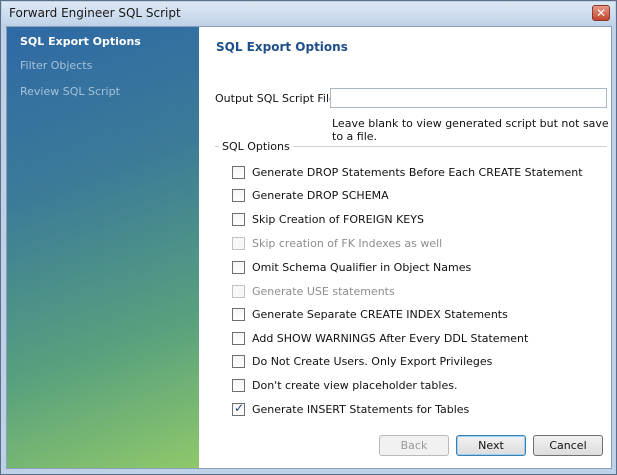 The height and width of the screenshot is (475, 617). I want to click on close-button: ✕, so click(601, 13).